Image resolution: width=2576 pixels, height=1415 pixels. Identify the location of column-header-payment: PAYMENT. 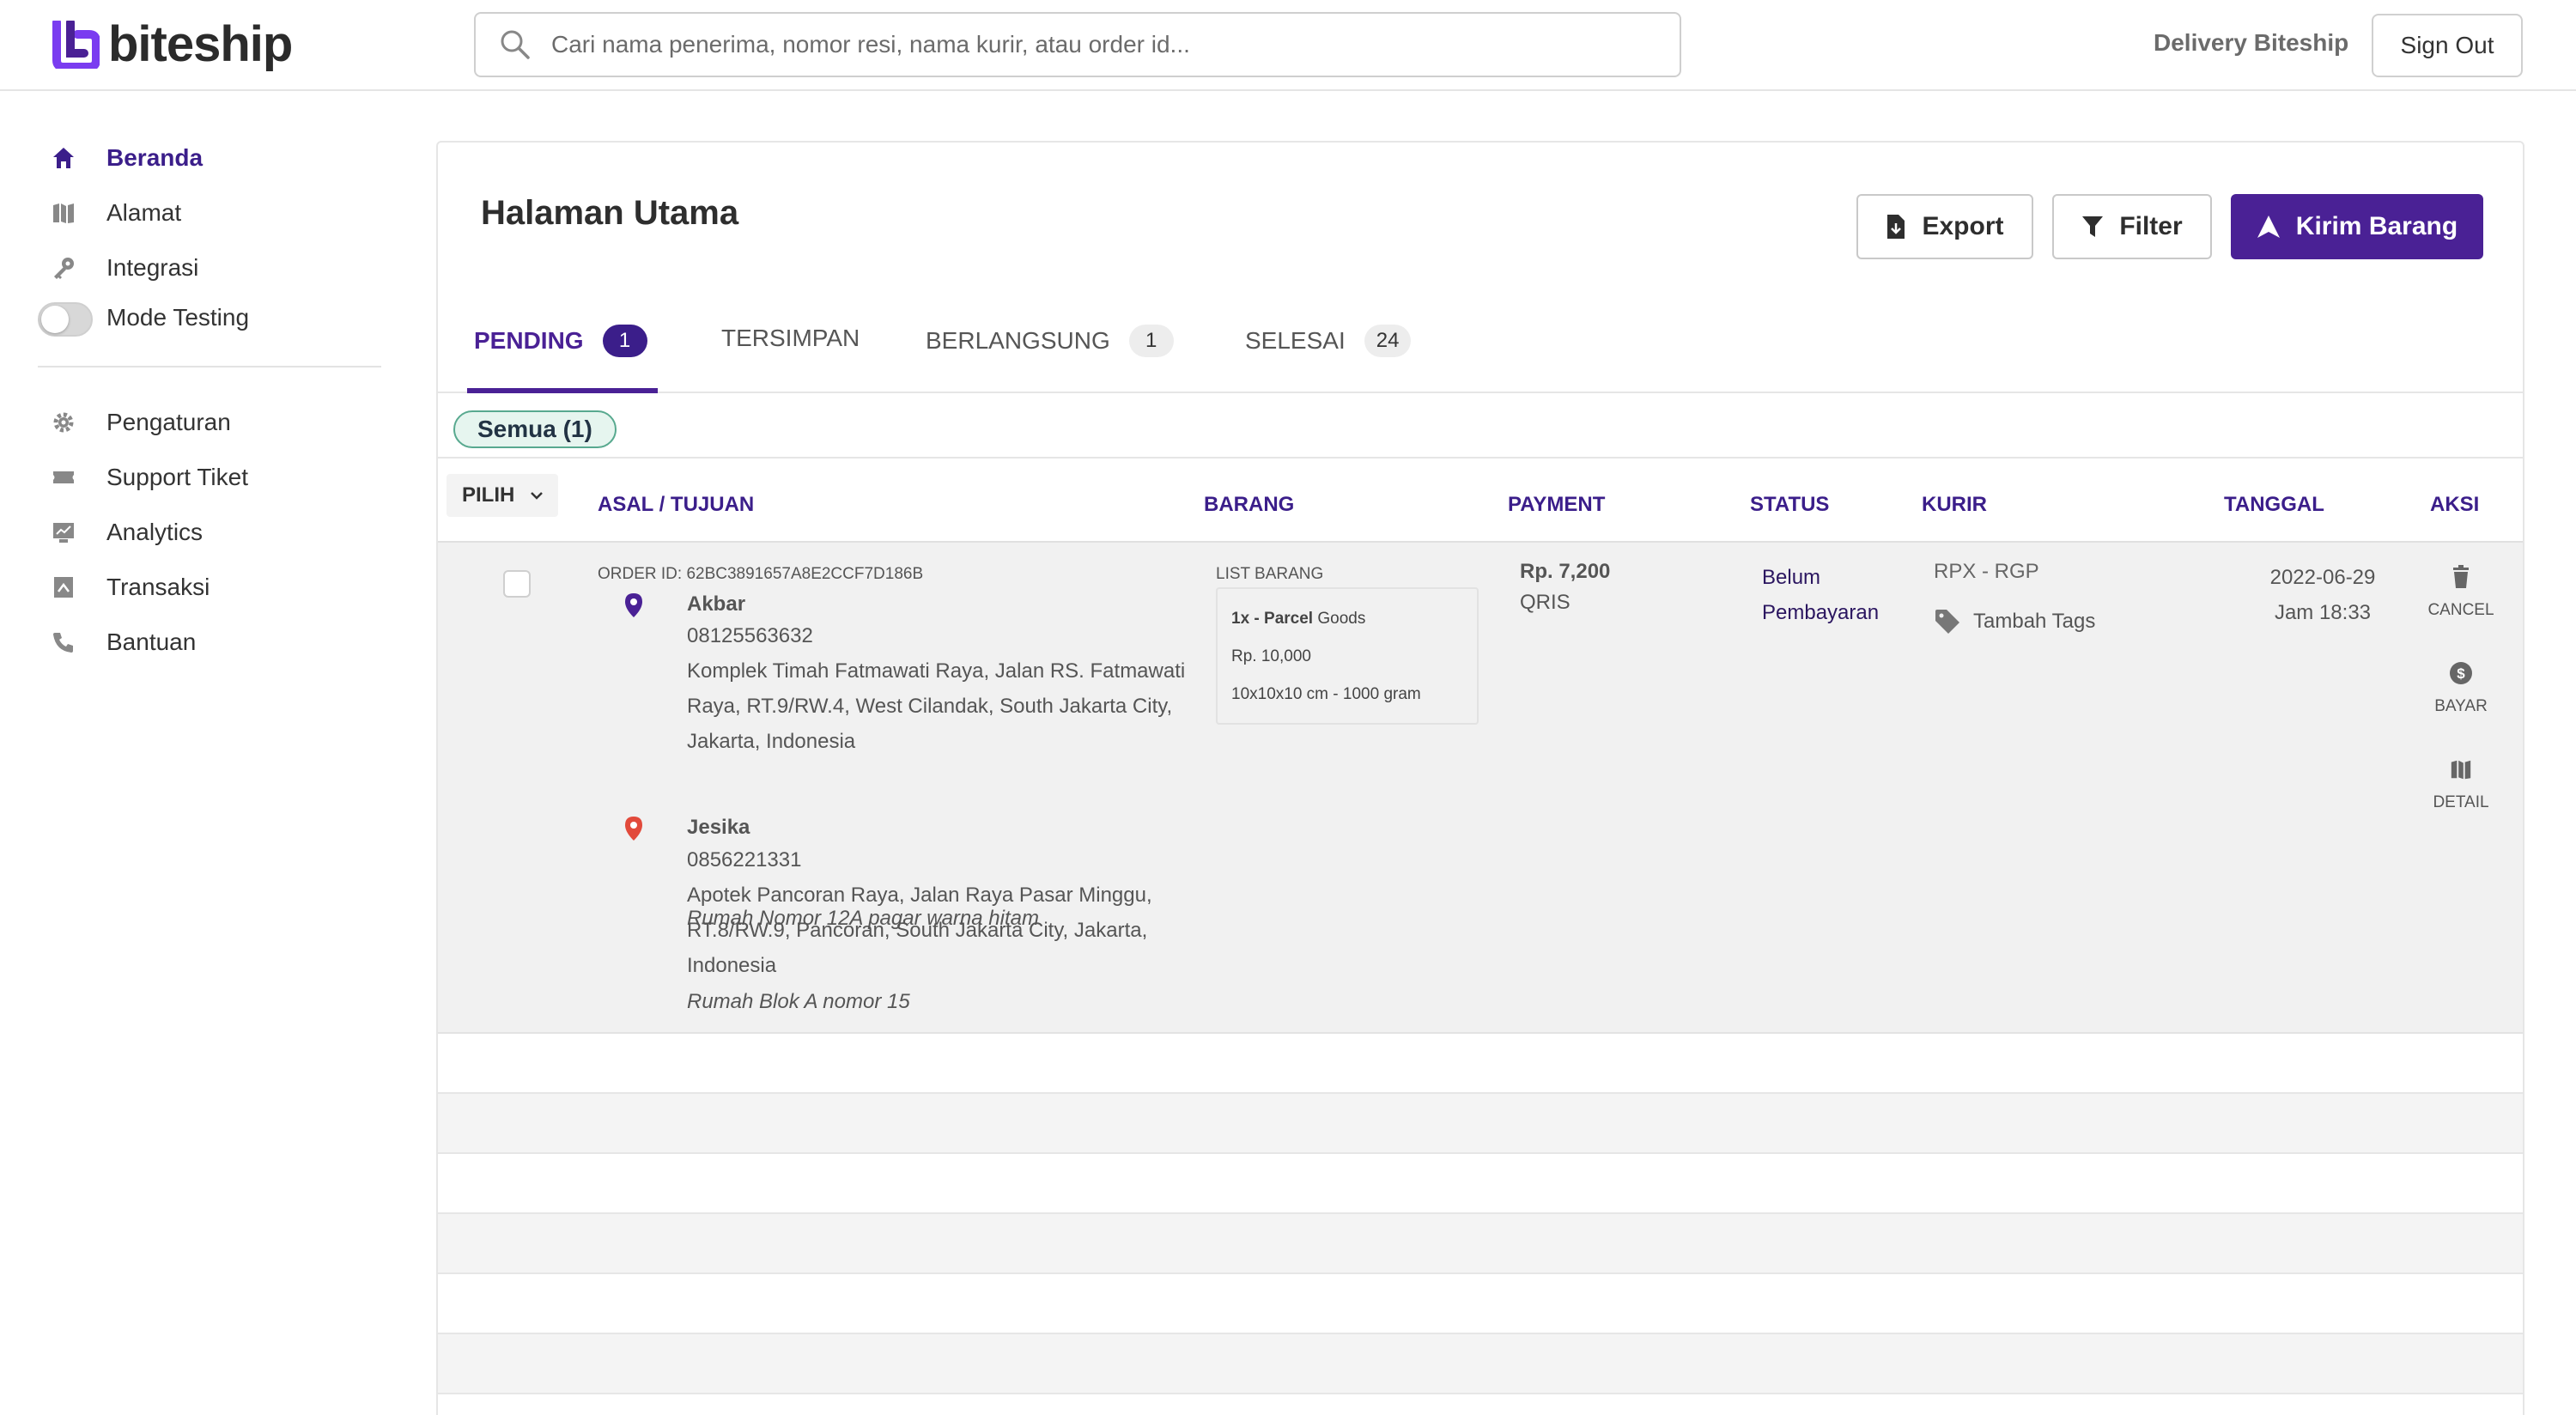
(1557, 504).